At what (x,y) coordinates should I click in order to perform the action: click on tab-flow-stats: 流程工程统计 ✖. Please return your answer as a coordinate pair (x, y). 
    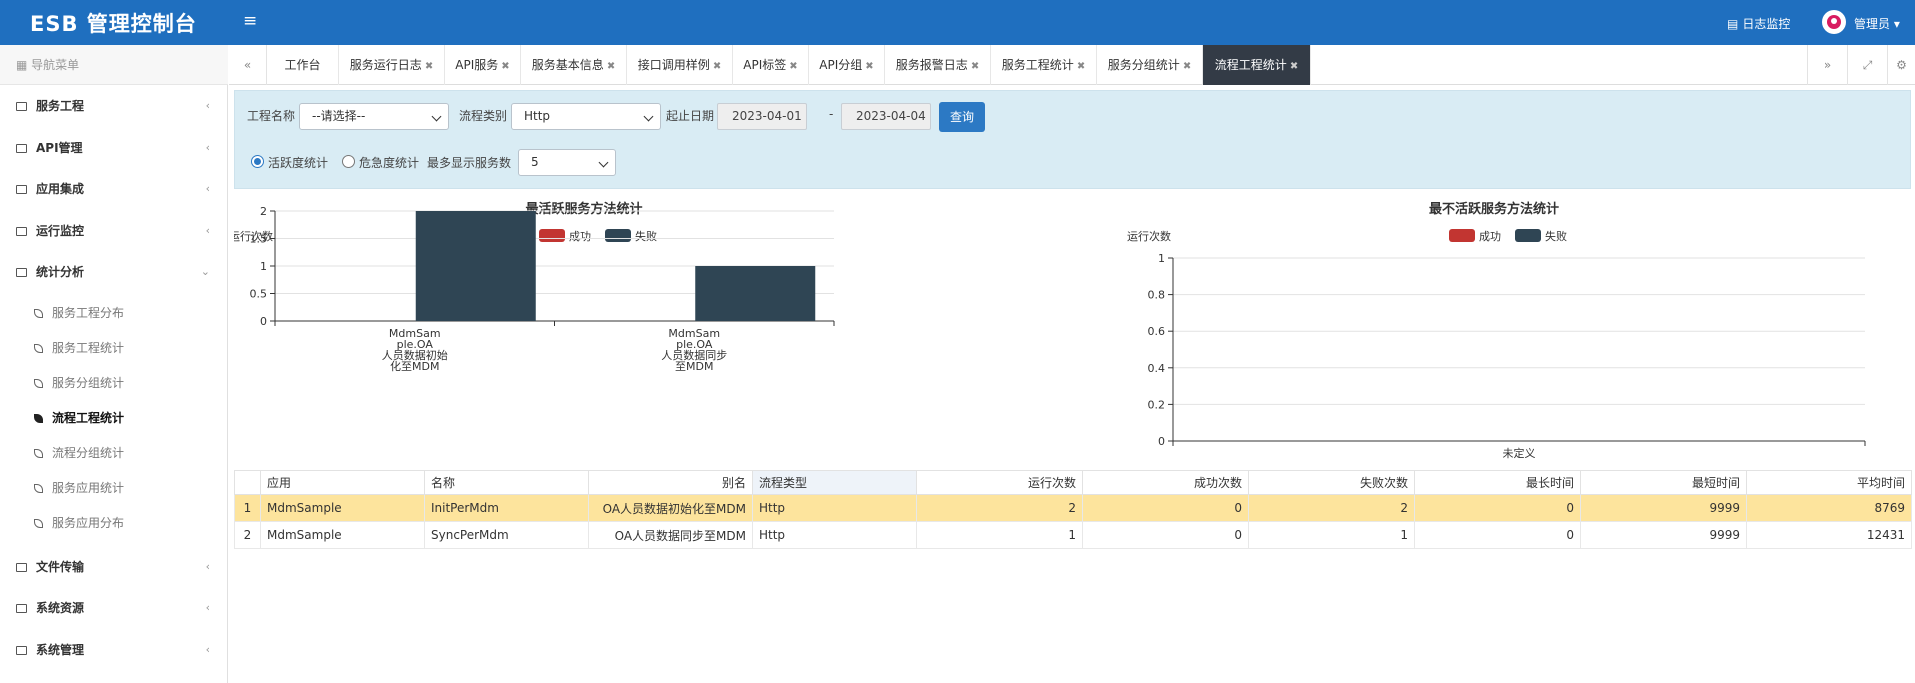
    Looking at the image, I should click on (1257, 65).